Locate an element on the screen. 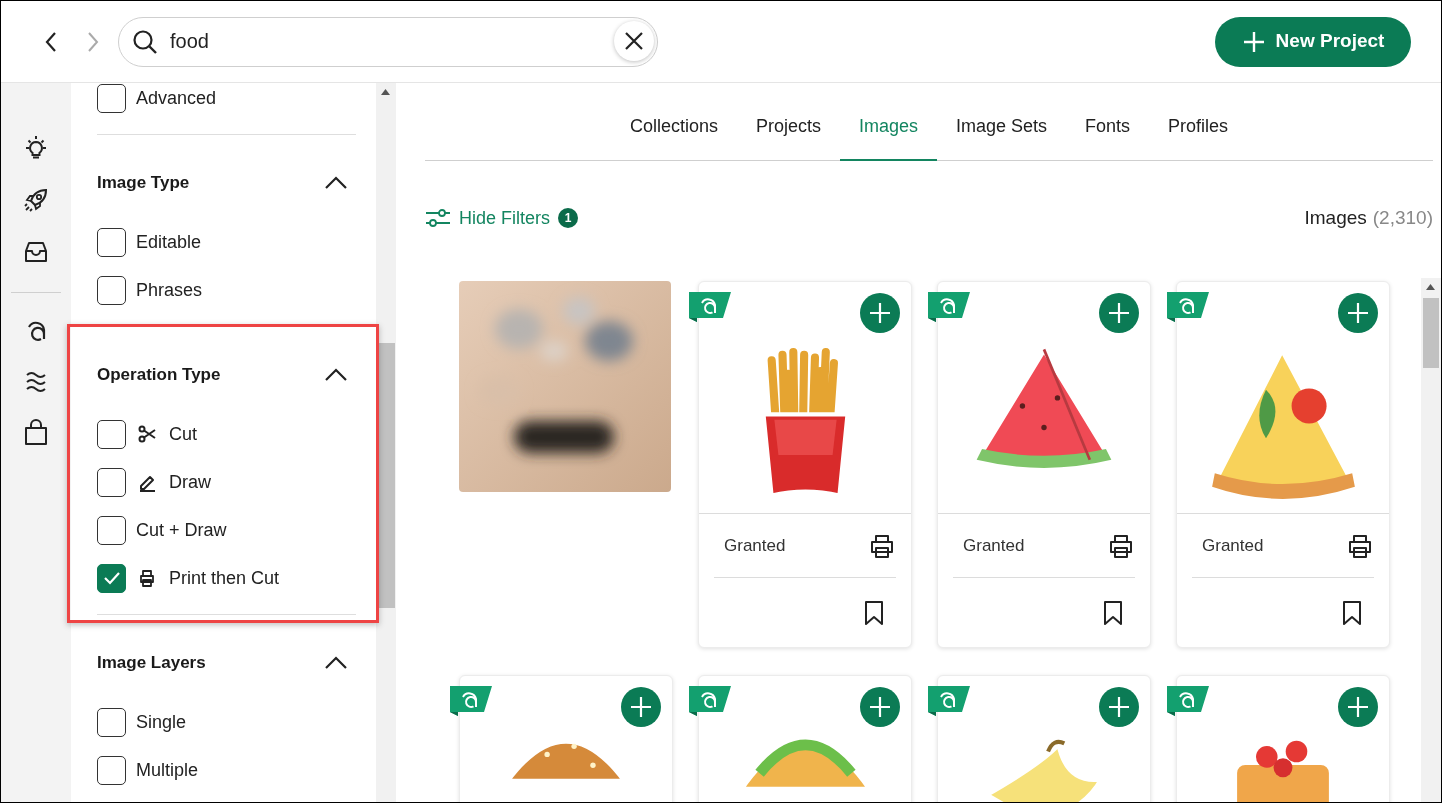  hide-filters-button: Hide Filters is located at coordinates (488, 218).